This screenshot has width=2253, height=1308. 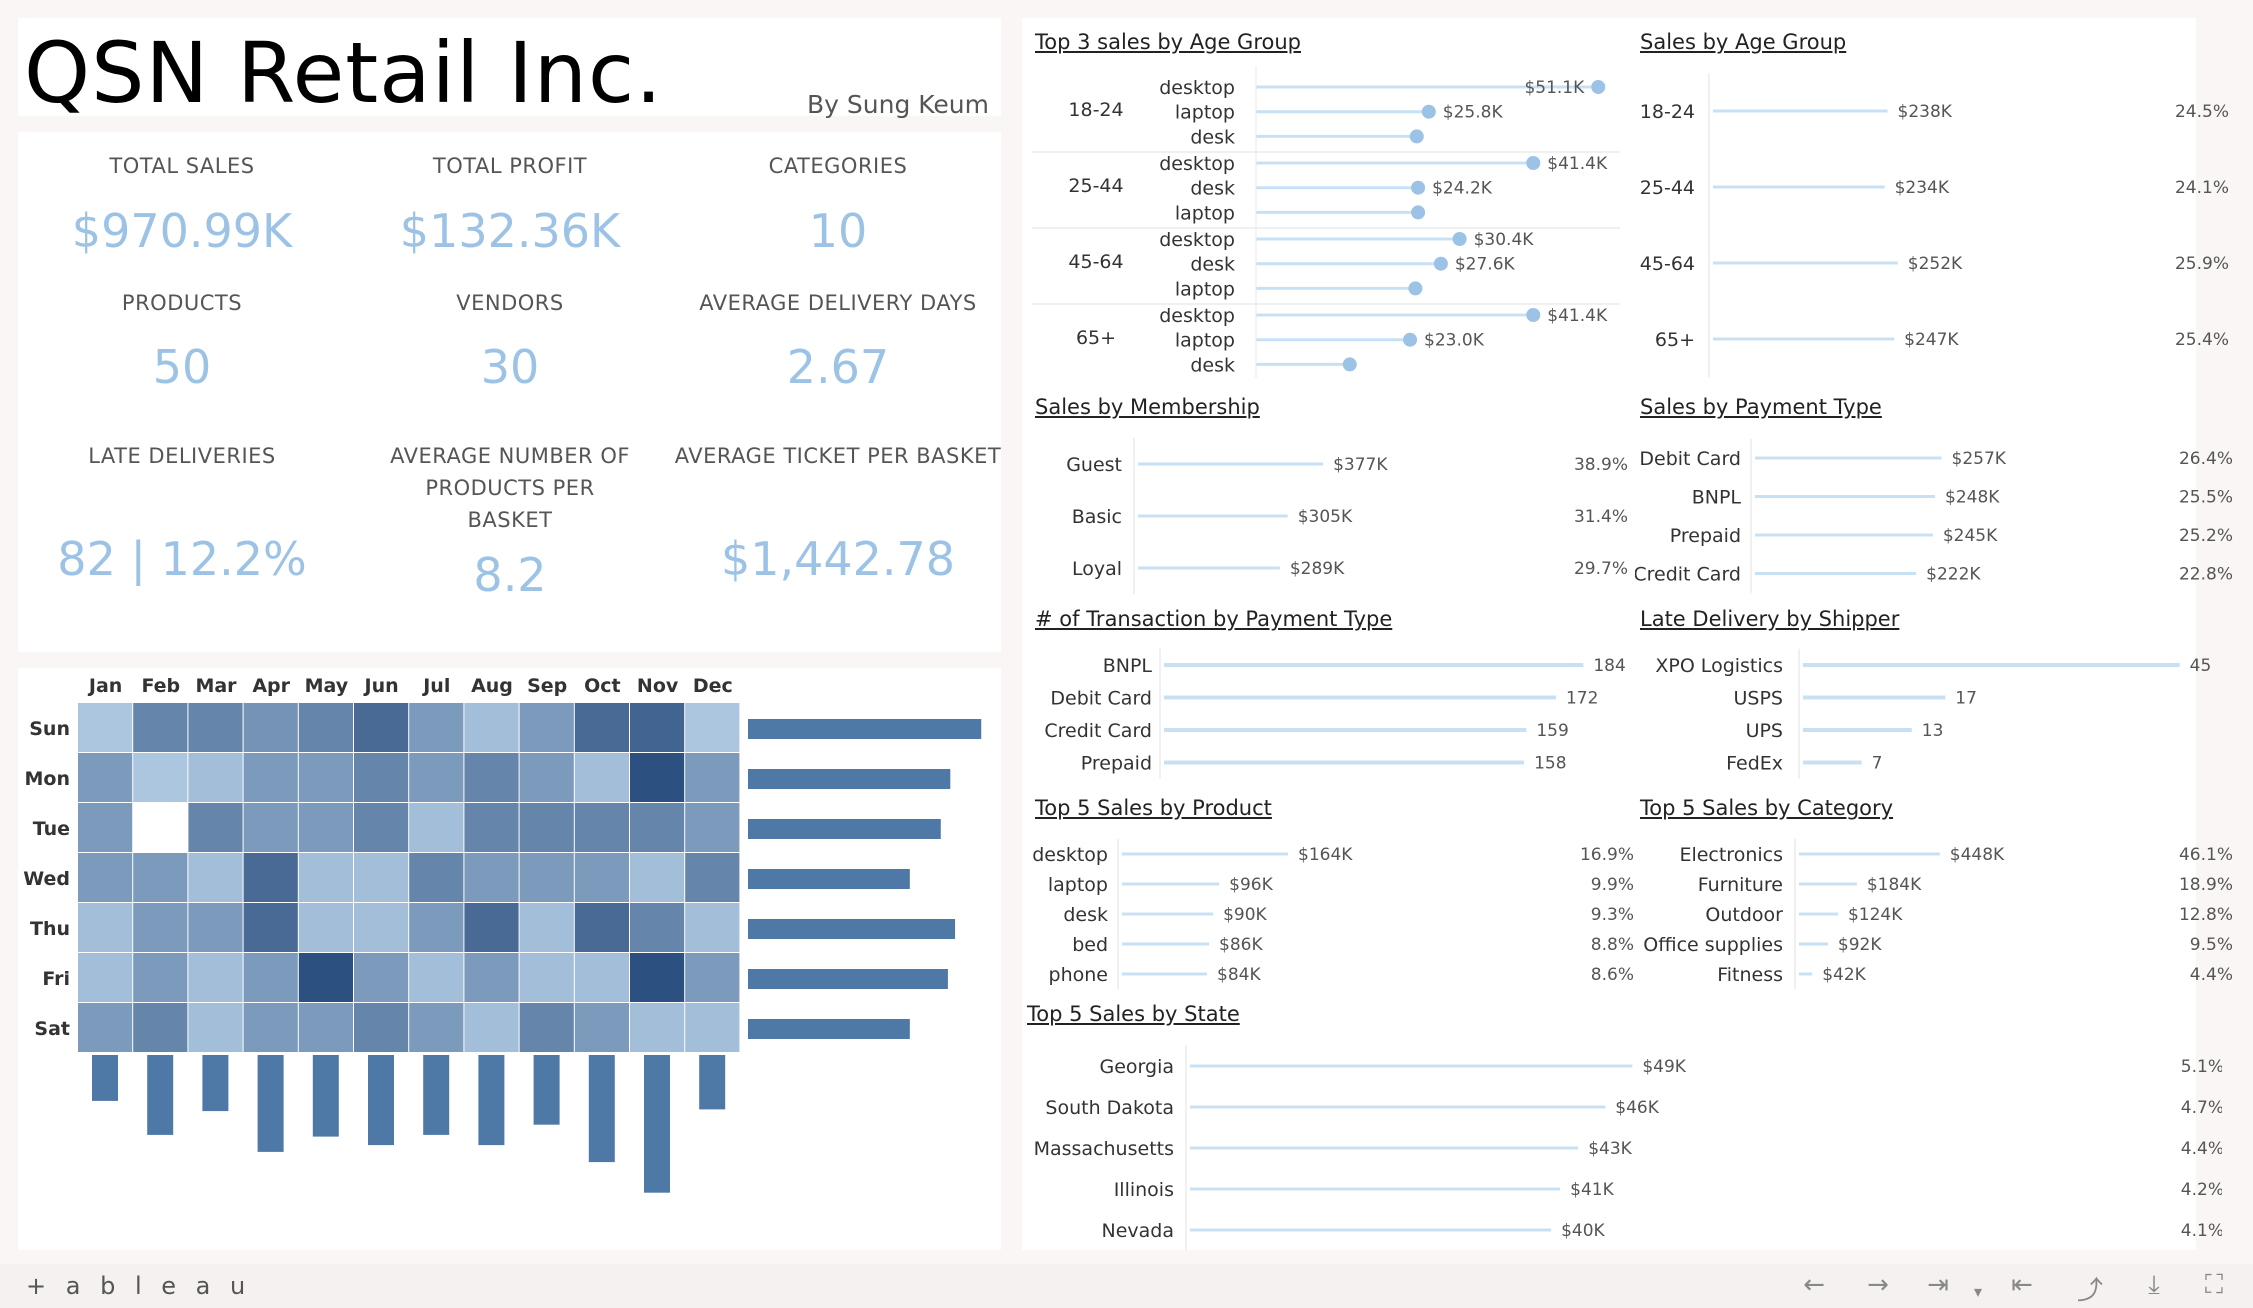 I want to click on revert-dropdown-icon: ▾, so click(x=1978, y=1295).